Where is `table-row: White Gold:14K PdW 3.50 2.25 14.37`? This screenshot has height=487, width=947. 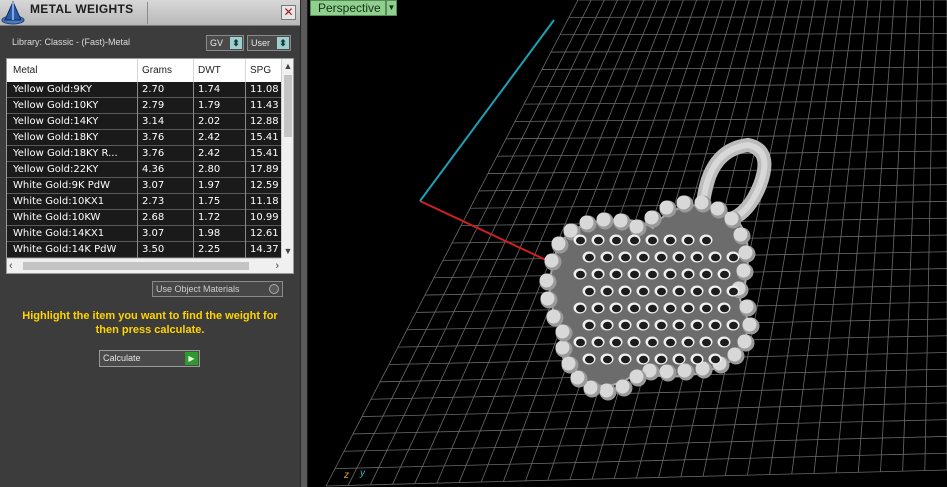
table-row: White Gold:14K PdW 3.50 2.25 14.37 is located at coordinates (144, 250).